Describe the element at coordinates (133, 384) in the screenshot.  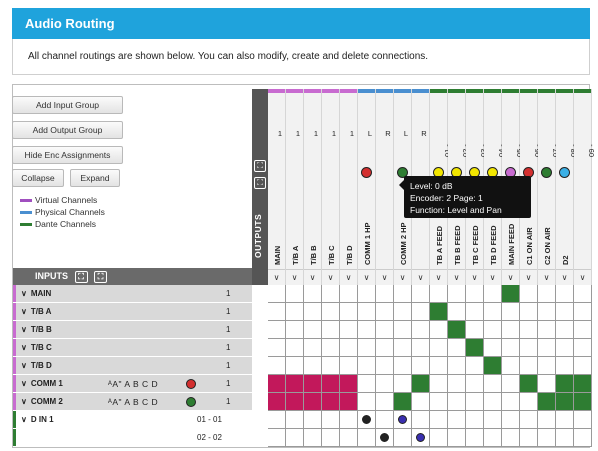
I see `encoder-groups: ᴬA" A B C D` at that location.